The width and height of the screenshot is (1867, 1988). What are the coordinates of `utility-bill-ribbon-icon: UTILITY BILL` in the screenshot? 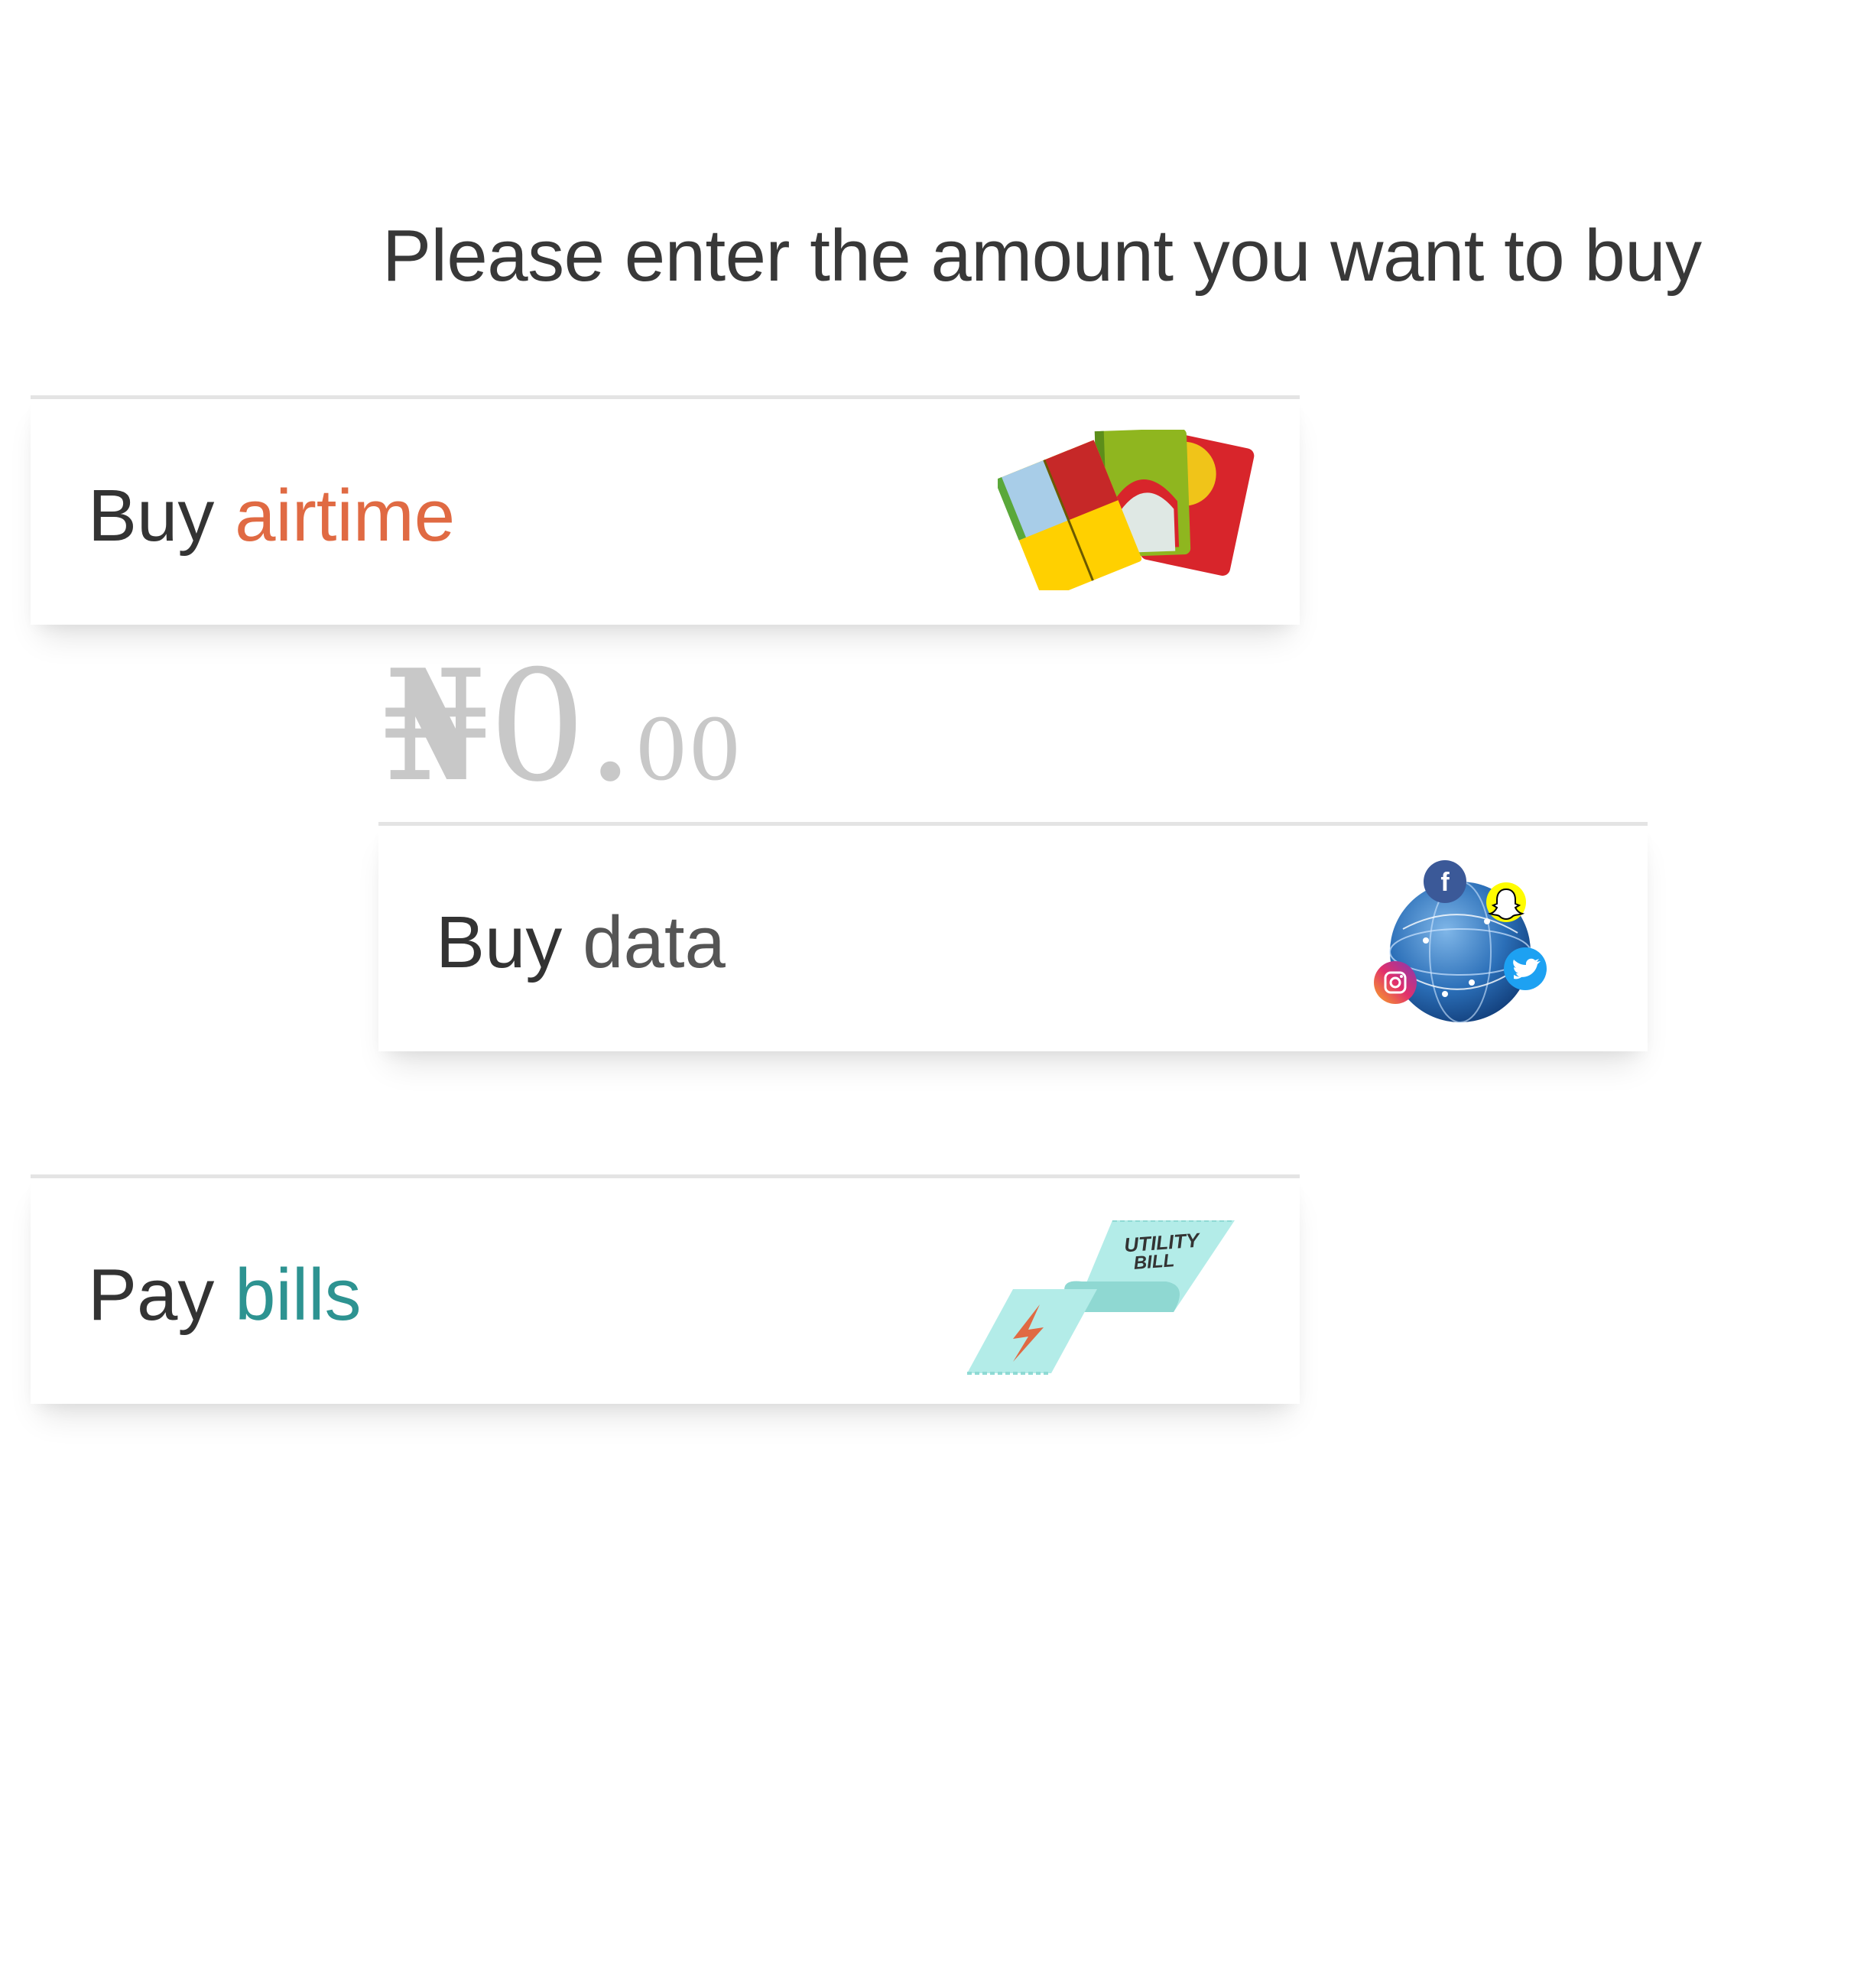 It's located at (1101, 1297).